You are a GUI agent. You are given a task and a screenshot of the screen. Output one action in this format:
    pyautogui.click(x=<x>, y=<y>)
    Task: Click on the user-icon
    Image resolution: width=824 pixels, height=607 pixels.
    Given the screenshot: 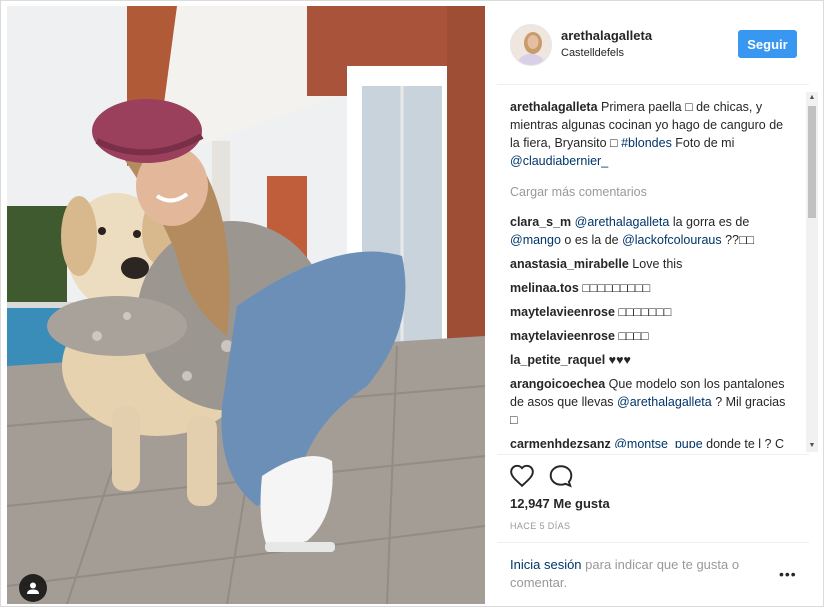 What is the action you would take?
    pyautogui.click(x=33, y=588)
    